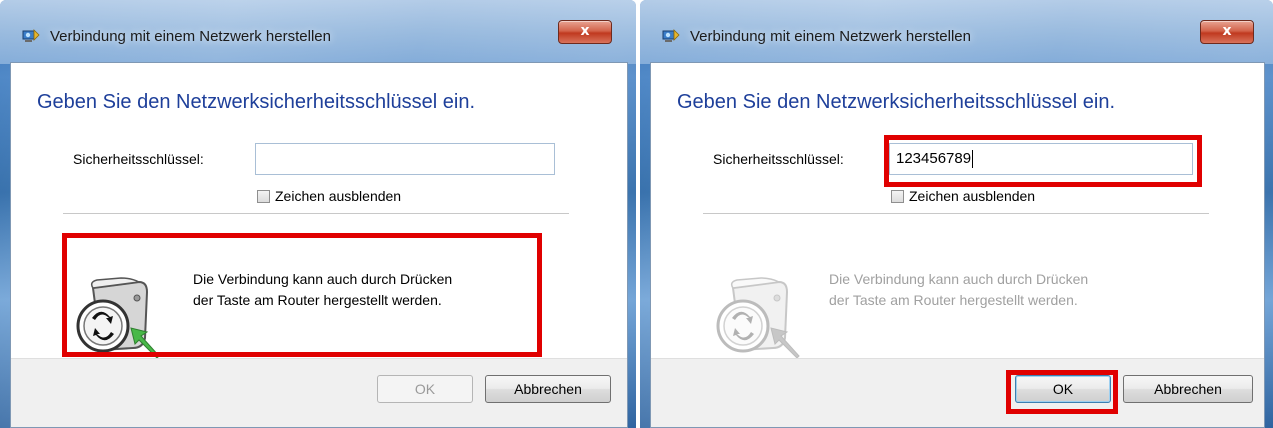 This screenshot has height=428, width=1273. I want to click on text-caret, so click(973, 159).